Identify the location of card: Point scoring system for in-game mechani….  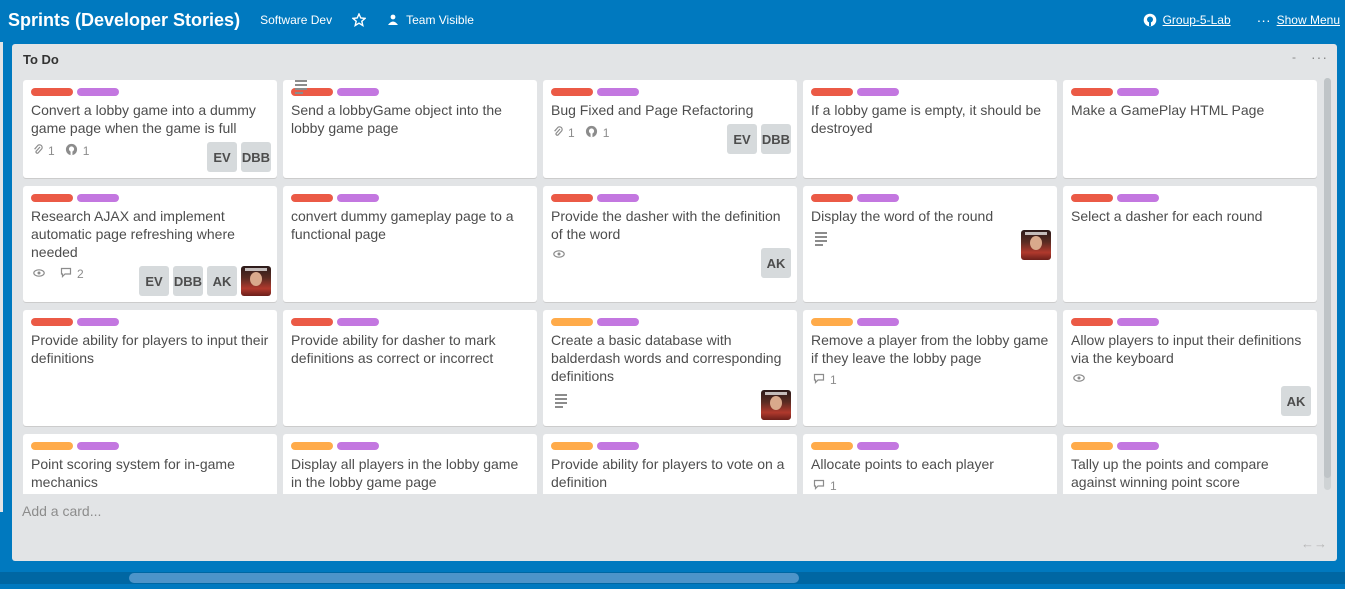
(150, 464).